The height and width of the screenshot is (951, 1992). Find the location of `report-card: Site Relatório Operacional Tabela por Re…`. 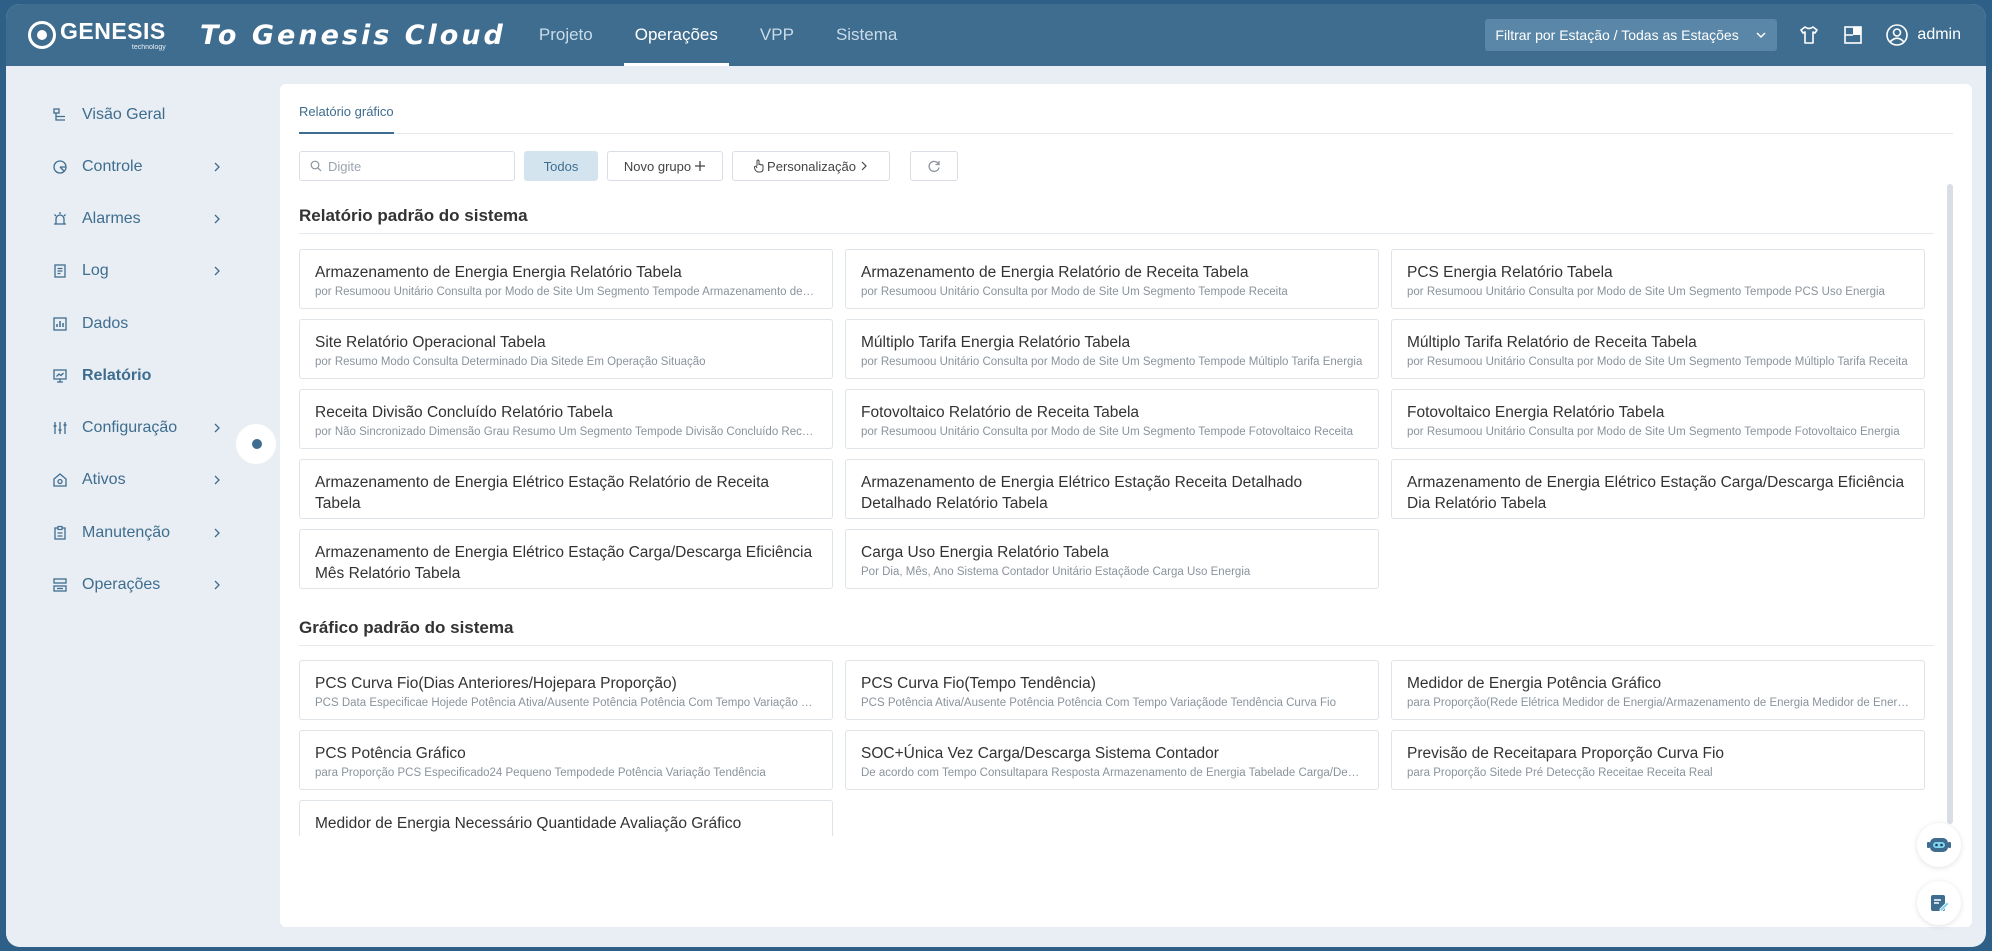

report-card: Site Relatório Operacional Tabela por Re… is located at coordinates (566, 349).